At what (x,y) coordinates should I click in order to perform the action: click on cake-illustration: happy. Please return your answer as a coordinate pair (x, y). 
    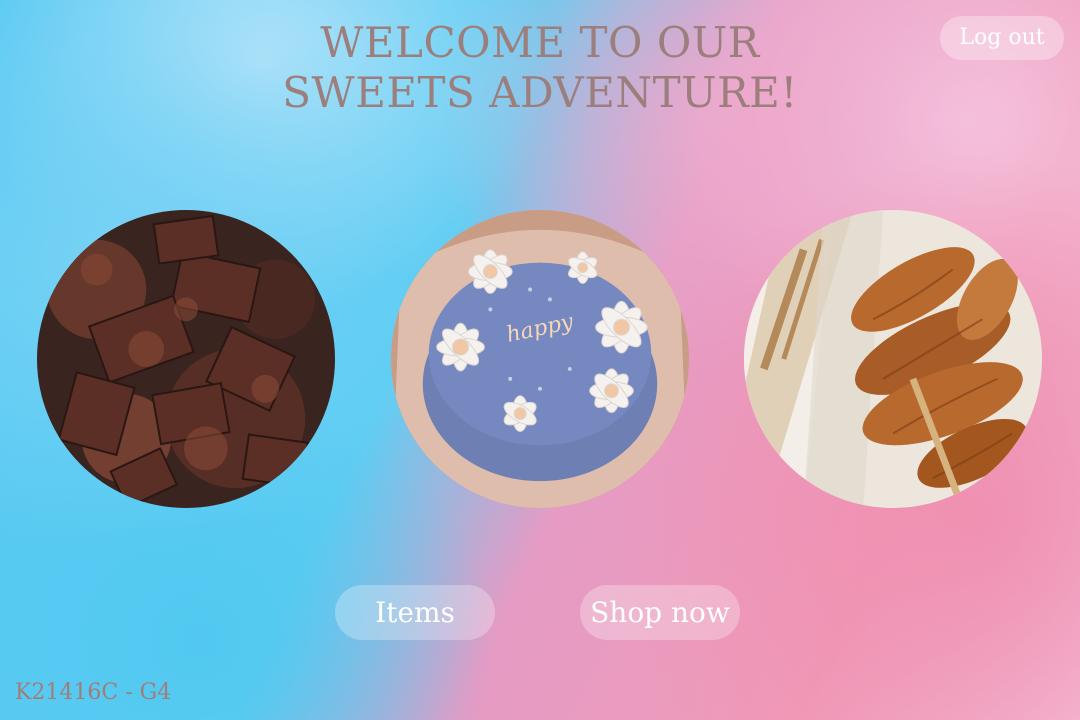
    Looking at the image, I should click on (540, 359).